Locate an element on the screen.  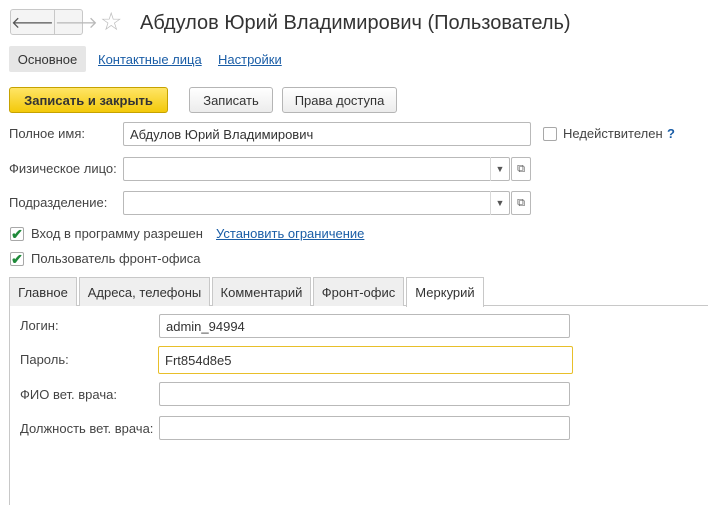
password-label: Пароль: is located at coordinates (44, 359).